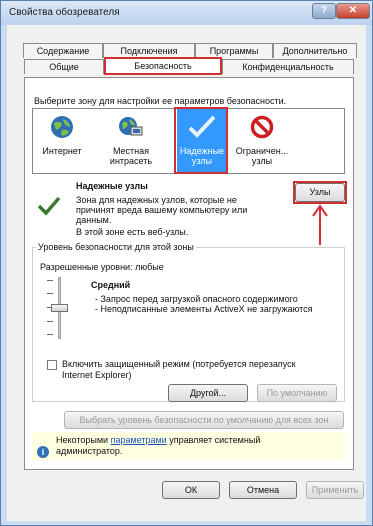 The image size is (373, 526). What do you see at coordinates (163, 66) in the screenshot?
I see `tab-highlight-annotation` at bounding box center [163, 66].